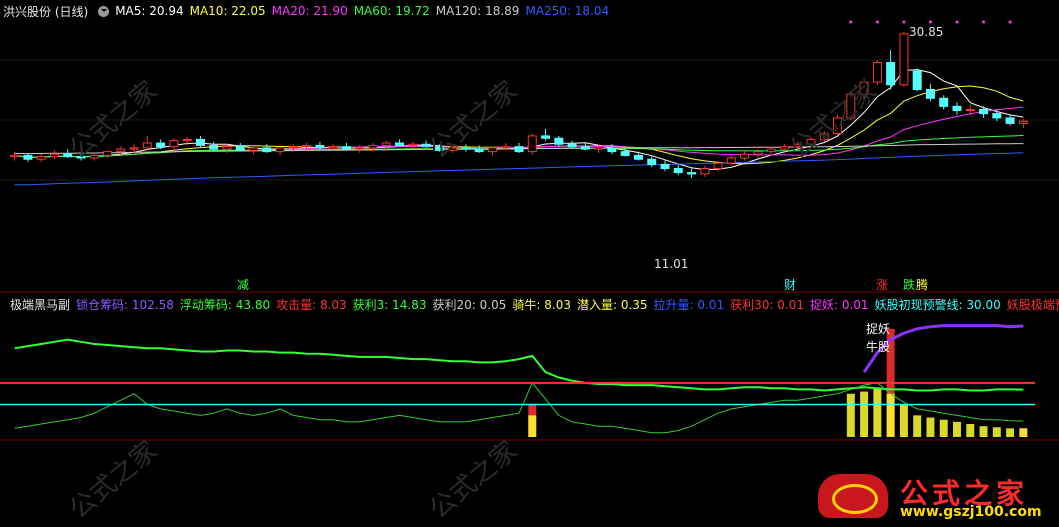 The width and height of the screenshot is (1059, 527). I want to click on annotation-niugu: 牛股, so click(878, 346).